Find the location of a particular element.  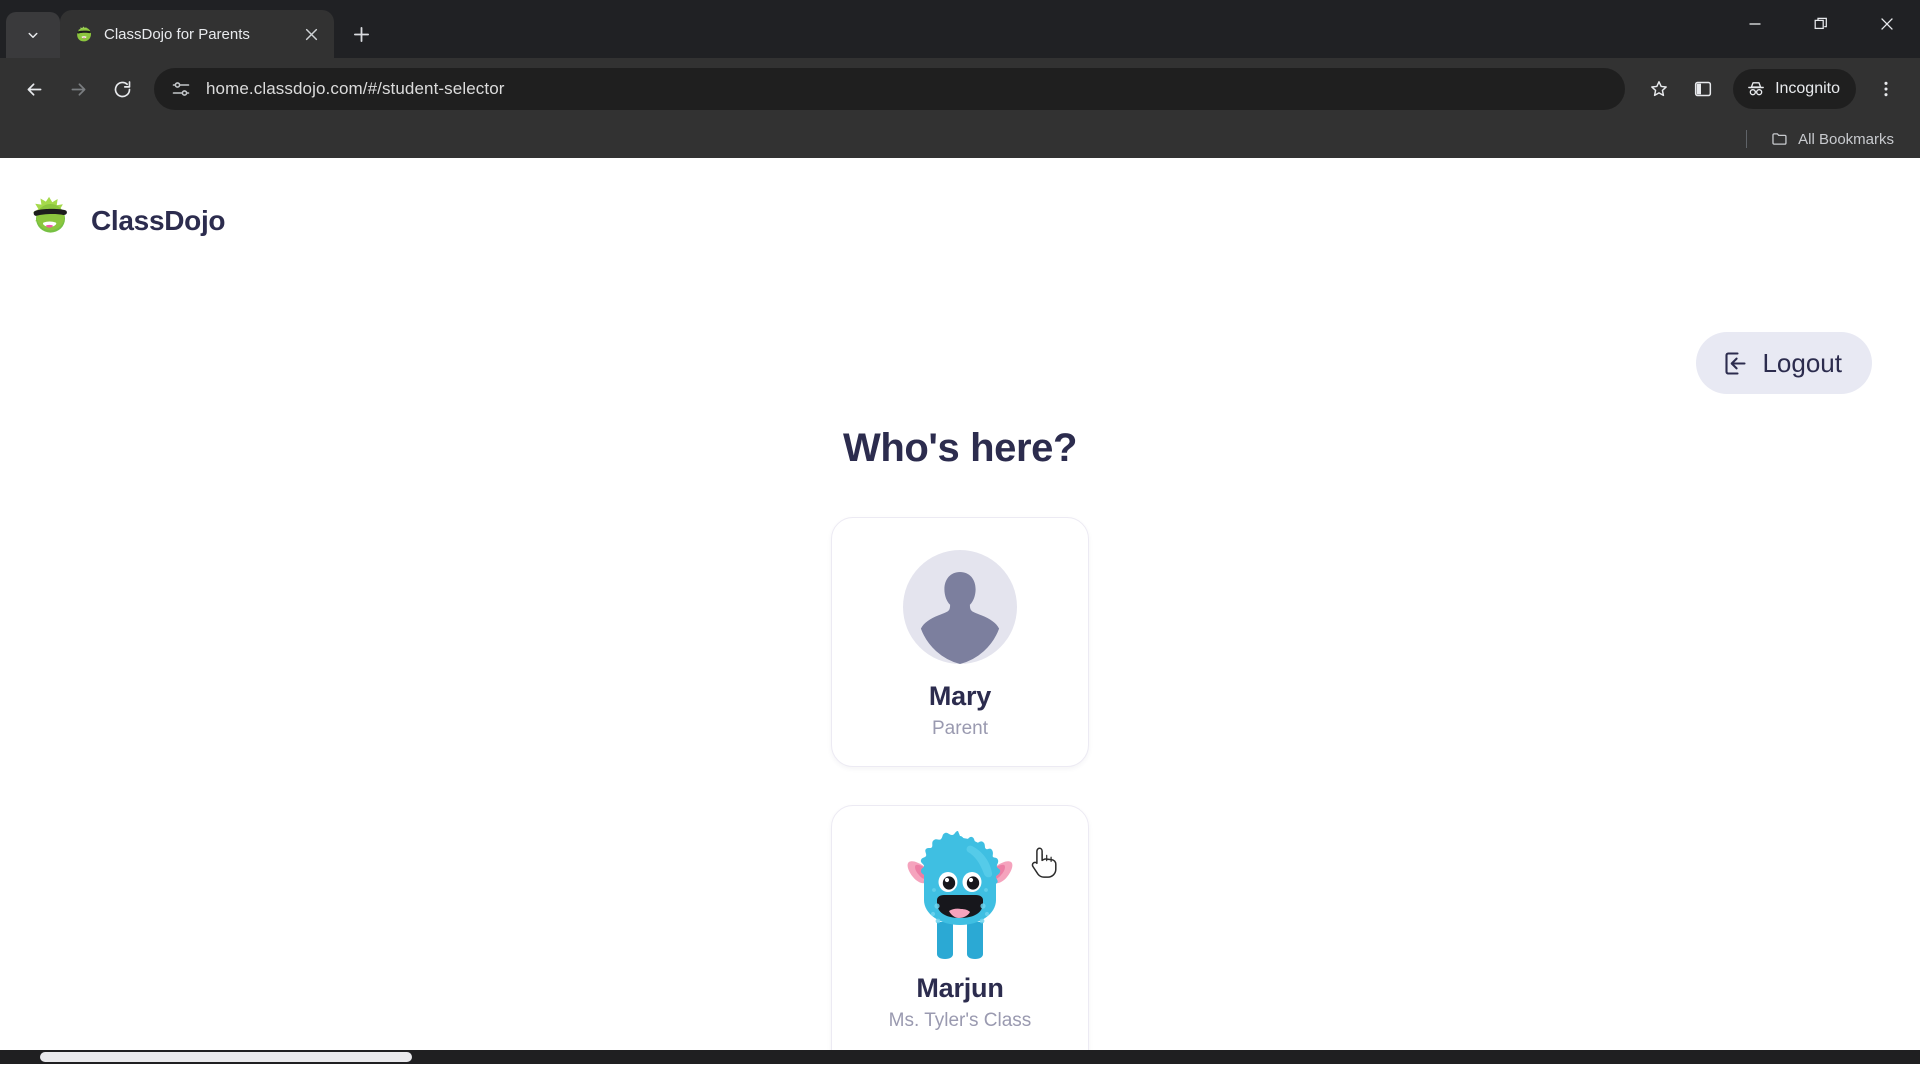

reload-button is located at coordinates (122, 89).